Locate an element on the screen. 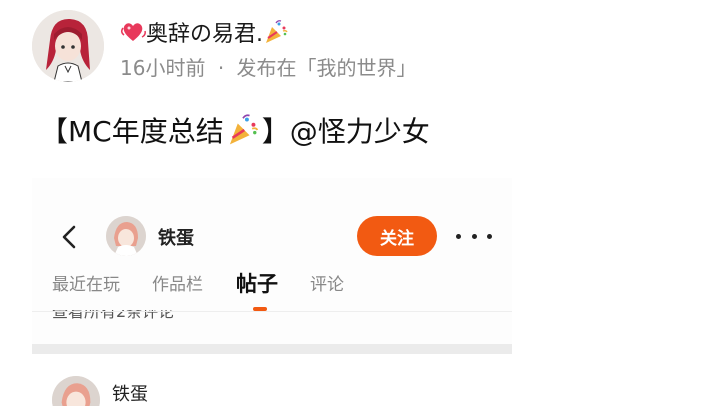  view-all-comments-cutoff: 查看所有2条评论 is located at coordinates (113, 317).